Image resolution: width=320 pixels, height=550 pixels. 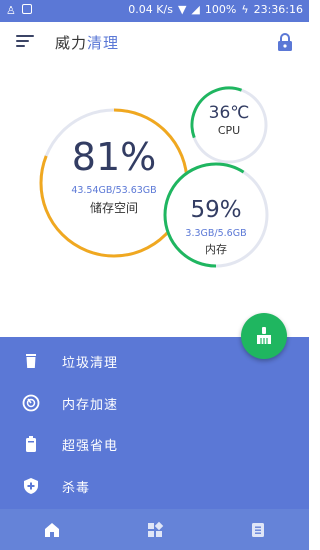 I want to click on apps-icon, so click(x=155, y=529).